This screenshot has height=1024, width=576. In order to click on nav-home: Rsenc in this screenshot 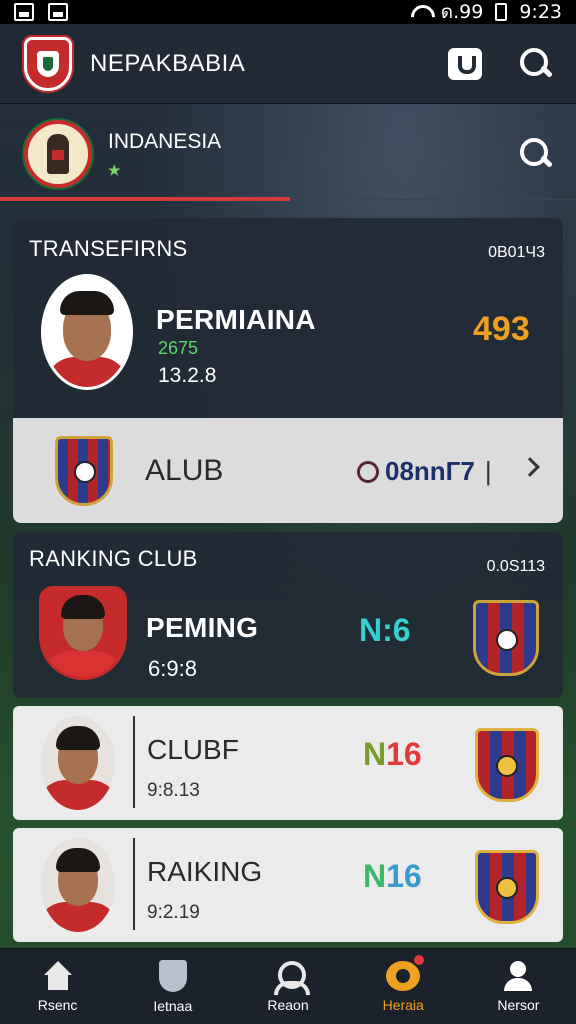, I will do `click(57, 986)`.